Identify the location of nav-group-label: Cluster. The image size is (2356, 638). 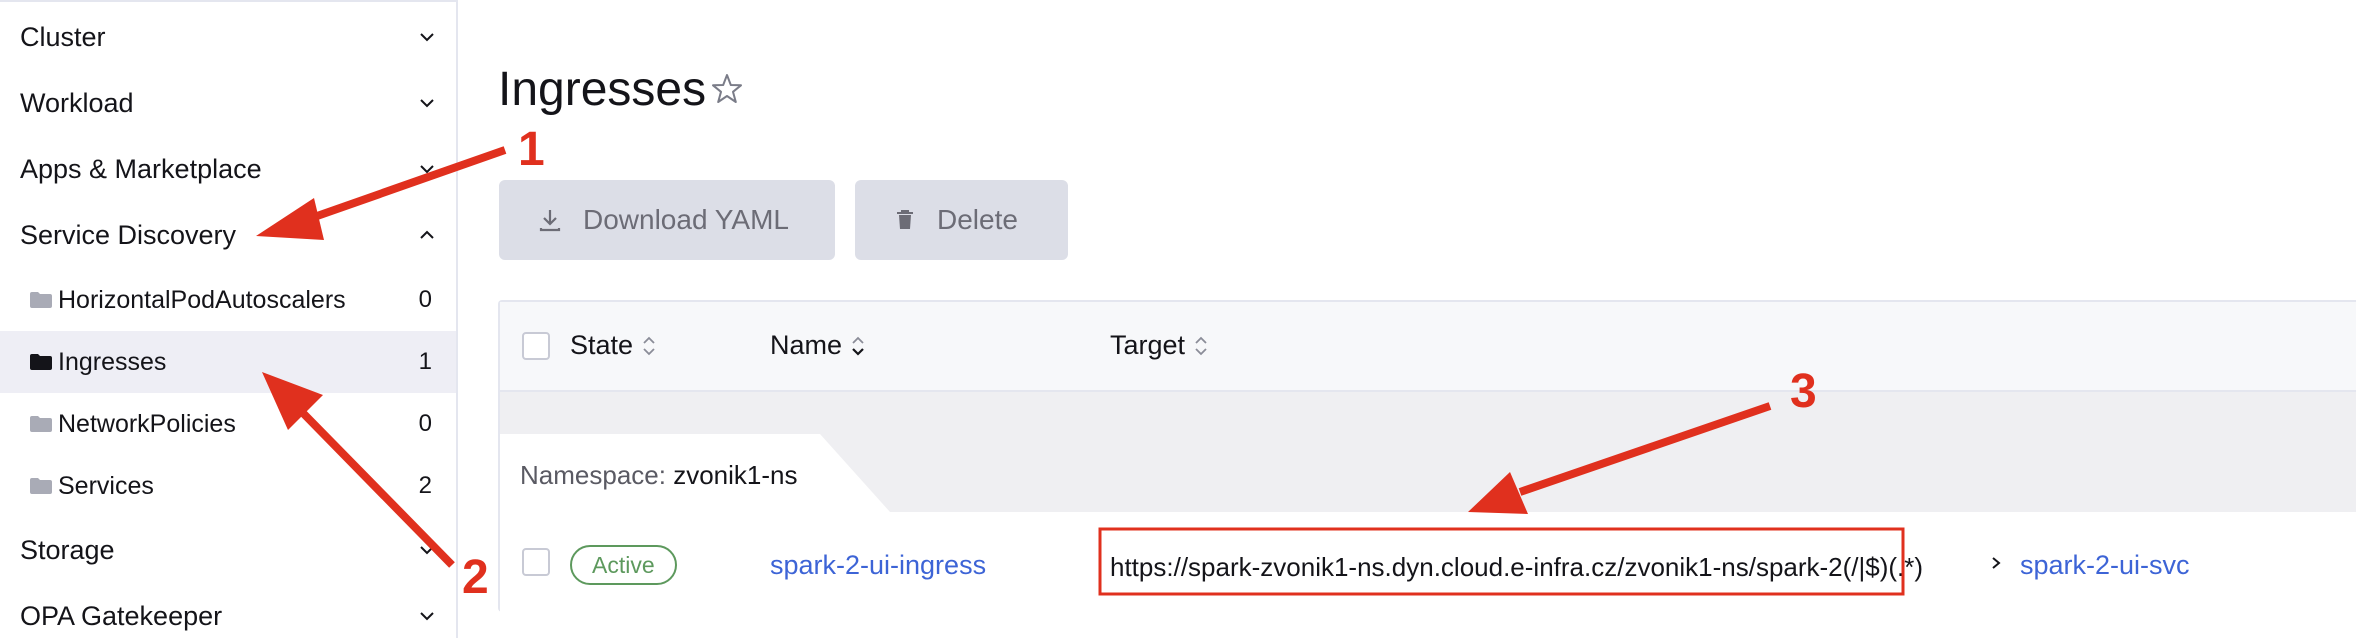
(63, 36).